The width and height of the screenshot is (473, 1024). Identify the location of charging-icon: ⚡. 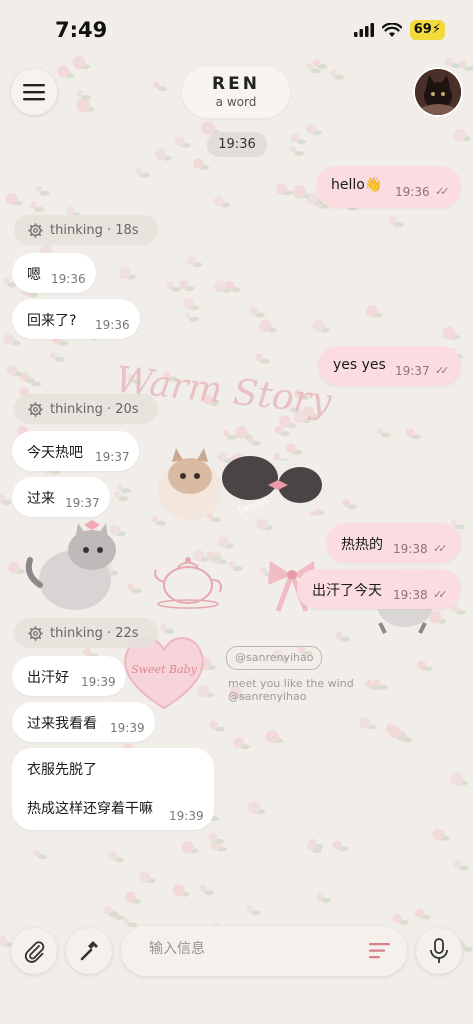
(436, 29).